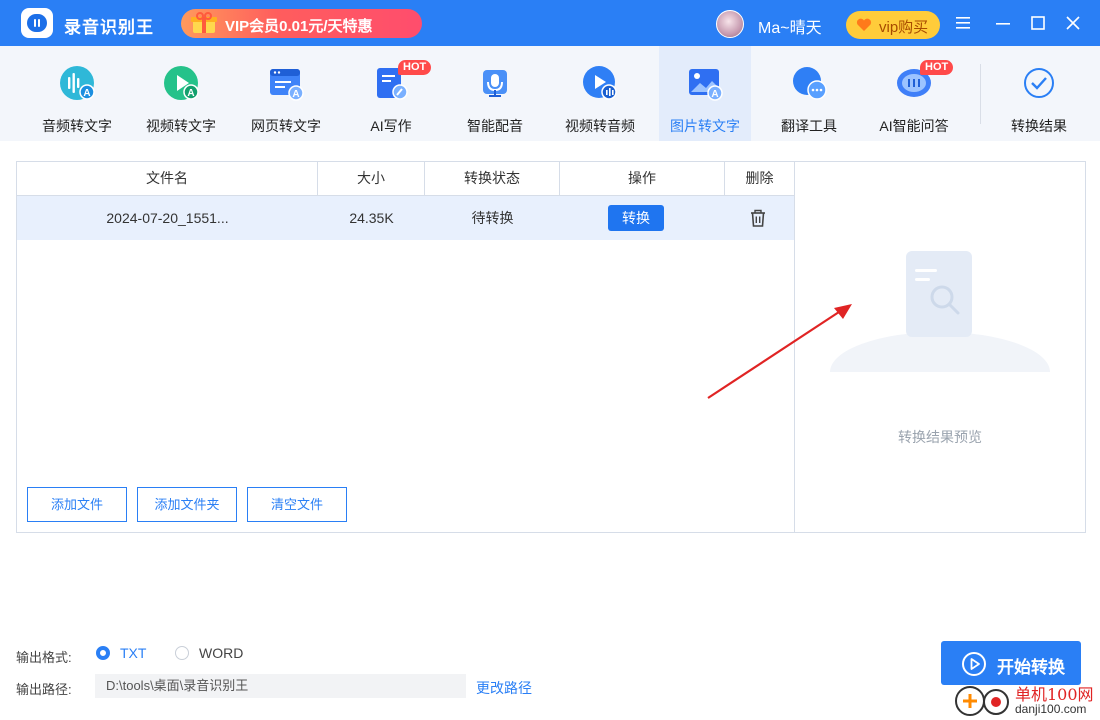 This screenshot has height=720, width=1100. I want to click on format-radio-txt, so click(103, 653).